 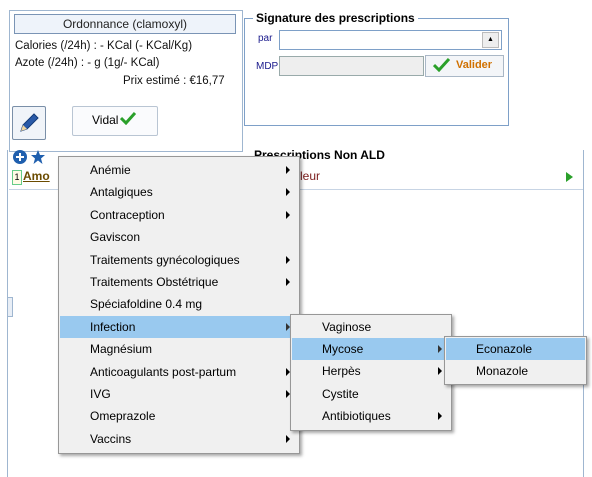 I want to click on prescription-detail: leur, so click(x=310, y=176).